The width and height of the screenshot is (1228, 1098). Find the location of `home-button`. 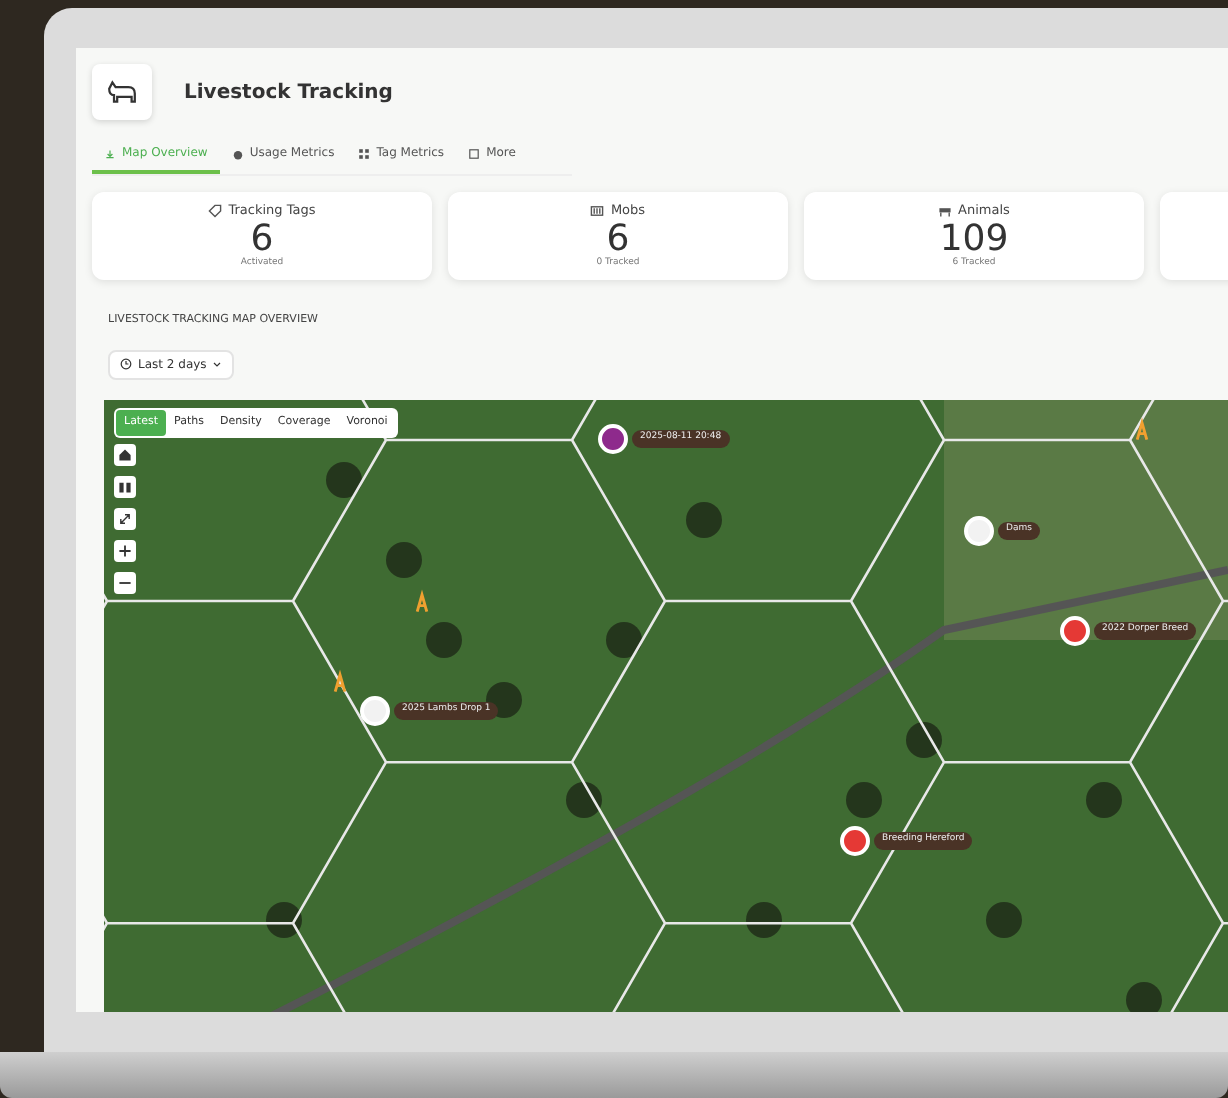

home-button is located at coordinates (125, 455).